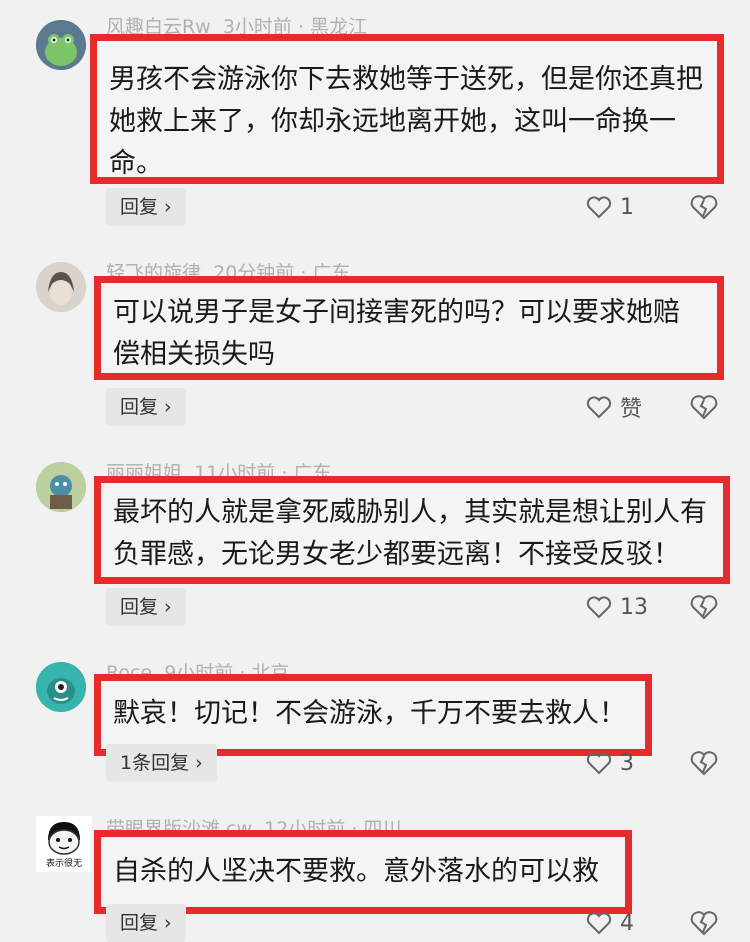  What do you see at coordinates (396, 333) in the screenshot?
I see `comment-text-content: 可以说男子是女子间接害死的吗？可以要求她赔偿相关损失吗` at bounding box center [396, 333].